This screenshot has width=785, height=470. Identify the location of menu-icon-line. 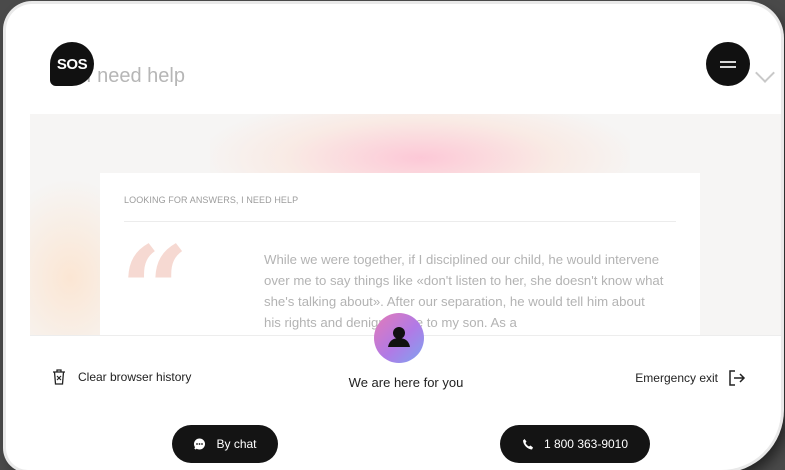
(728, 67).